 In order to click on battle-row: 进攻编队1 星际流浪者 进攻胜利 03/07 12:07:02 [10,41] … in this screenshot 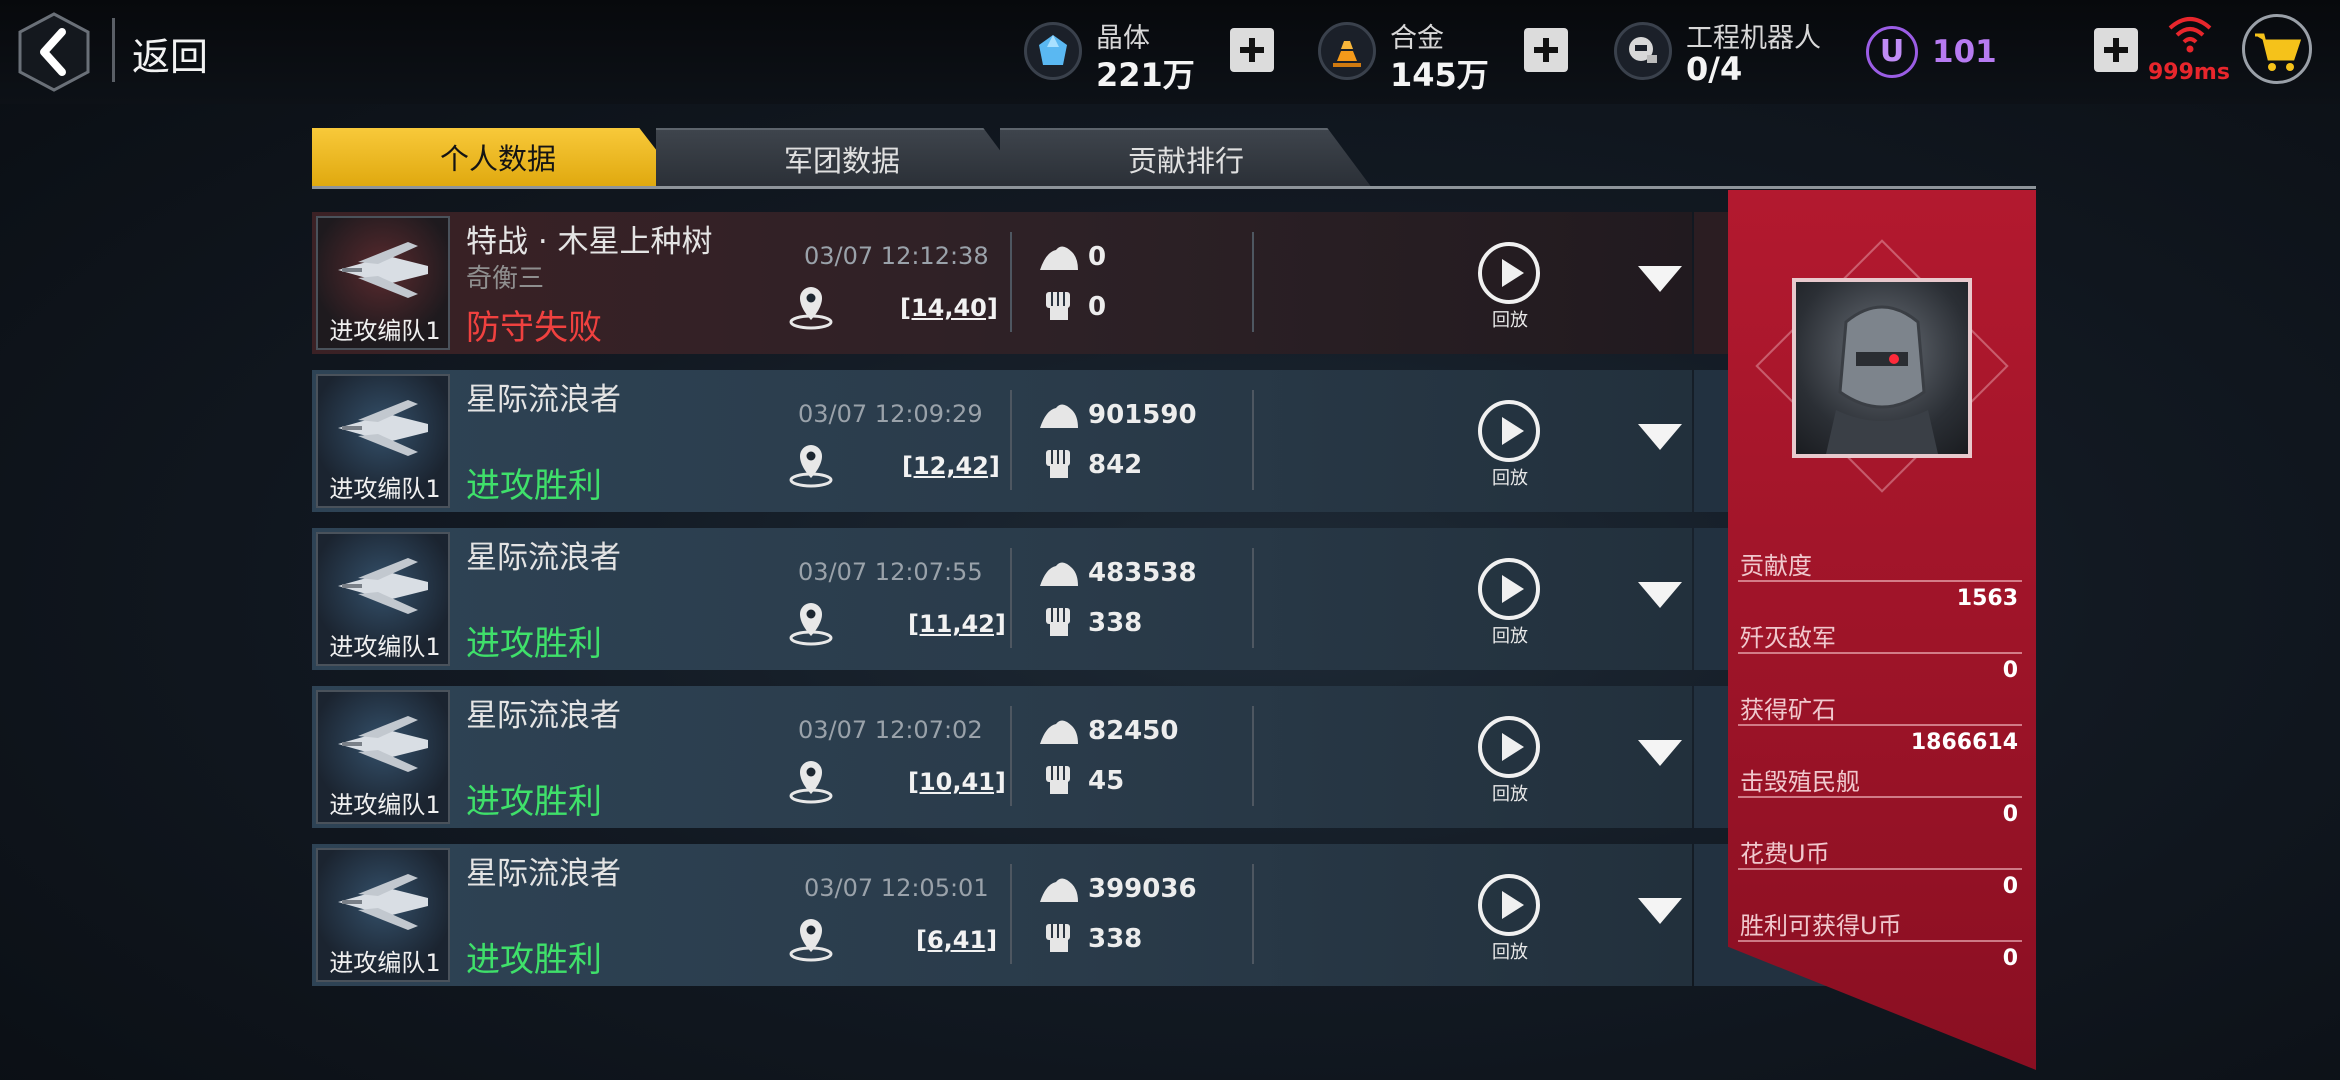, I will do `click(1159, 757)`.